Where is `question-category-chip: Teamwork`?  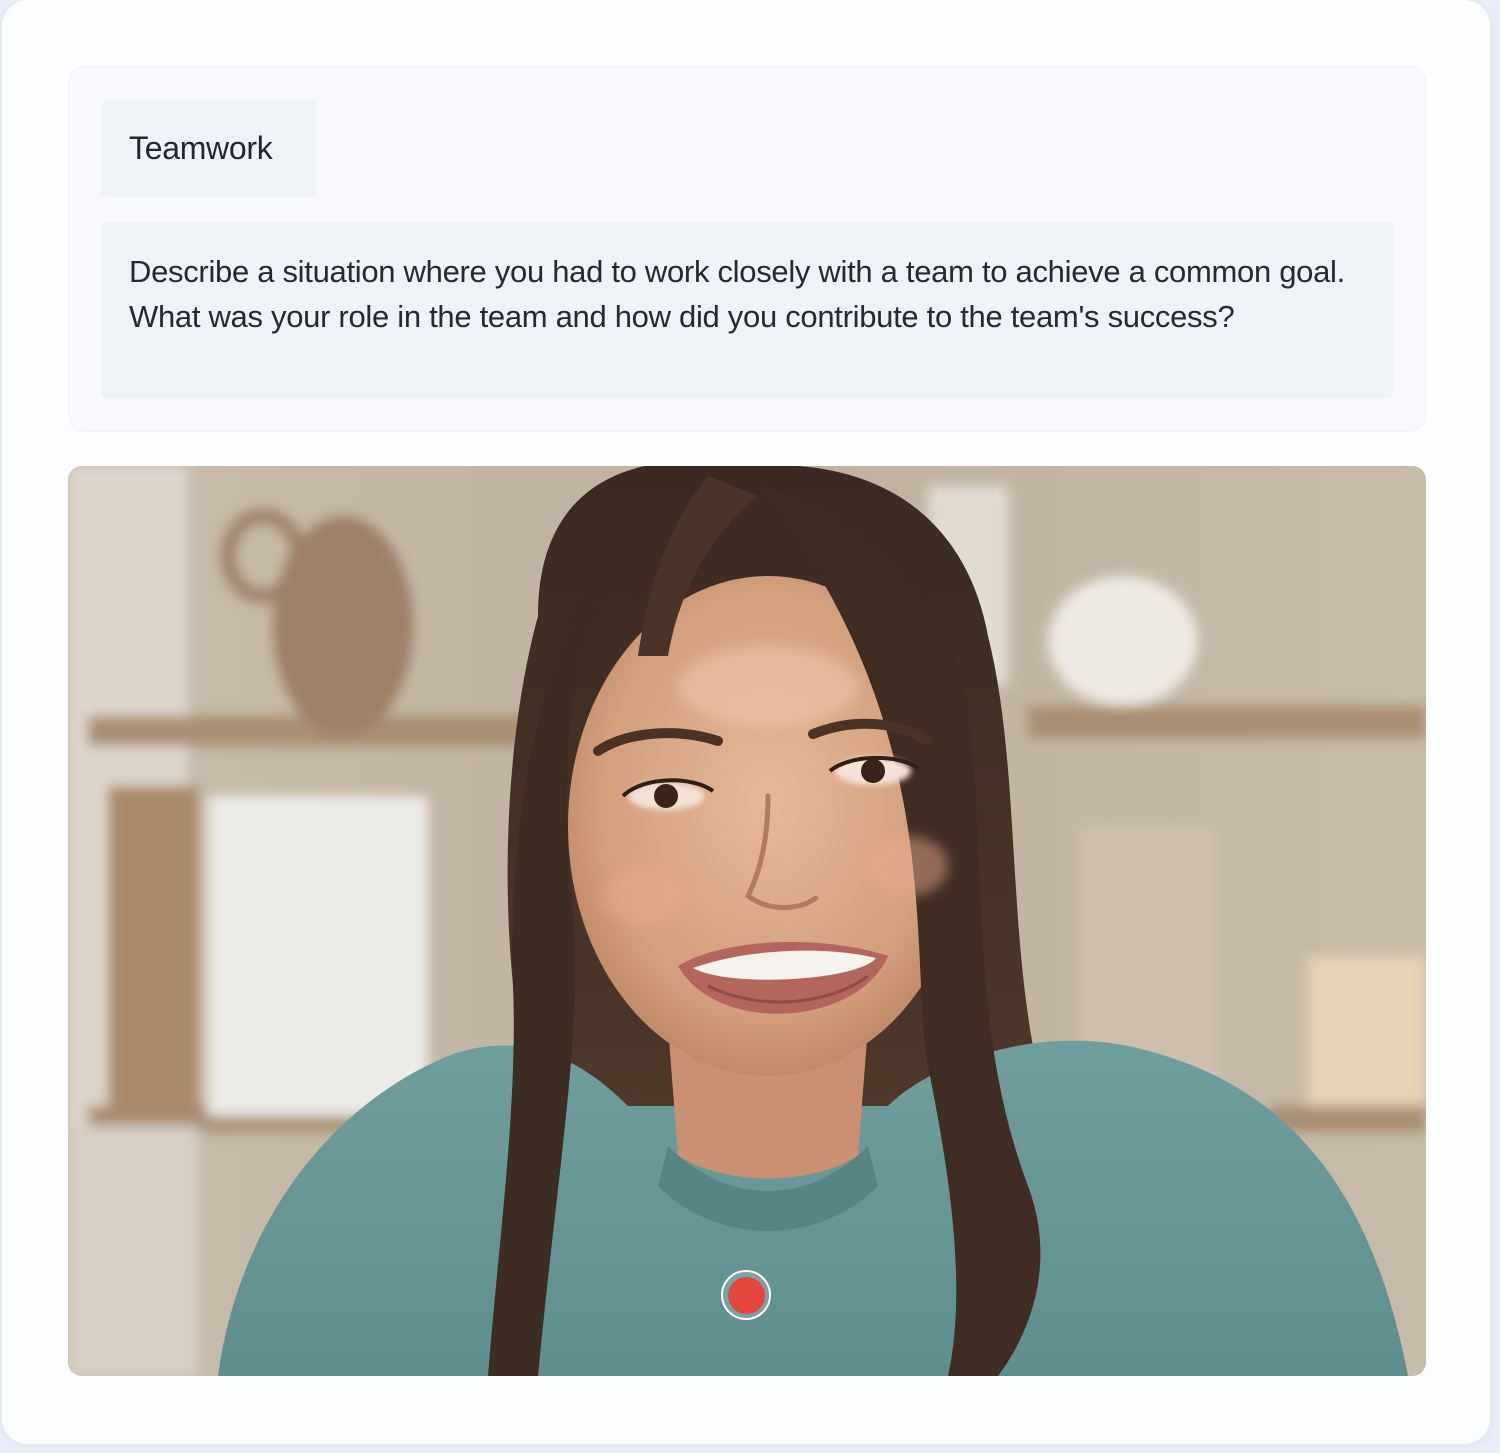 question-category-chip: Teamwork is located at coordinates (208, 148).